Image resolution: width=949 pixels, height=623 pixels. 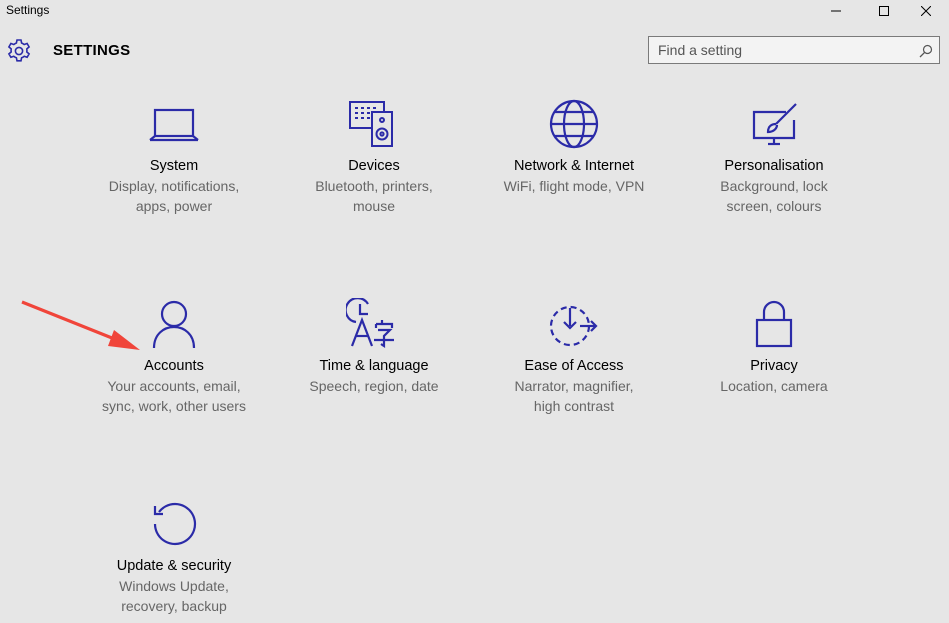 What do you see at coordinates (374, 157) in the screenshot?
I see `tile-devices: Devices Bluetooth, printers, mouse` at bounding box center [374, 157].